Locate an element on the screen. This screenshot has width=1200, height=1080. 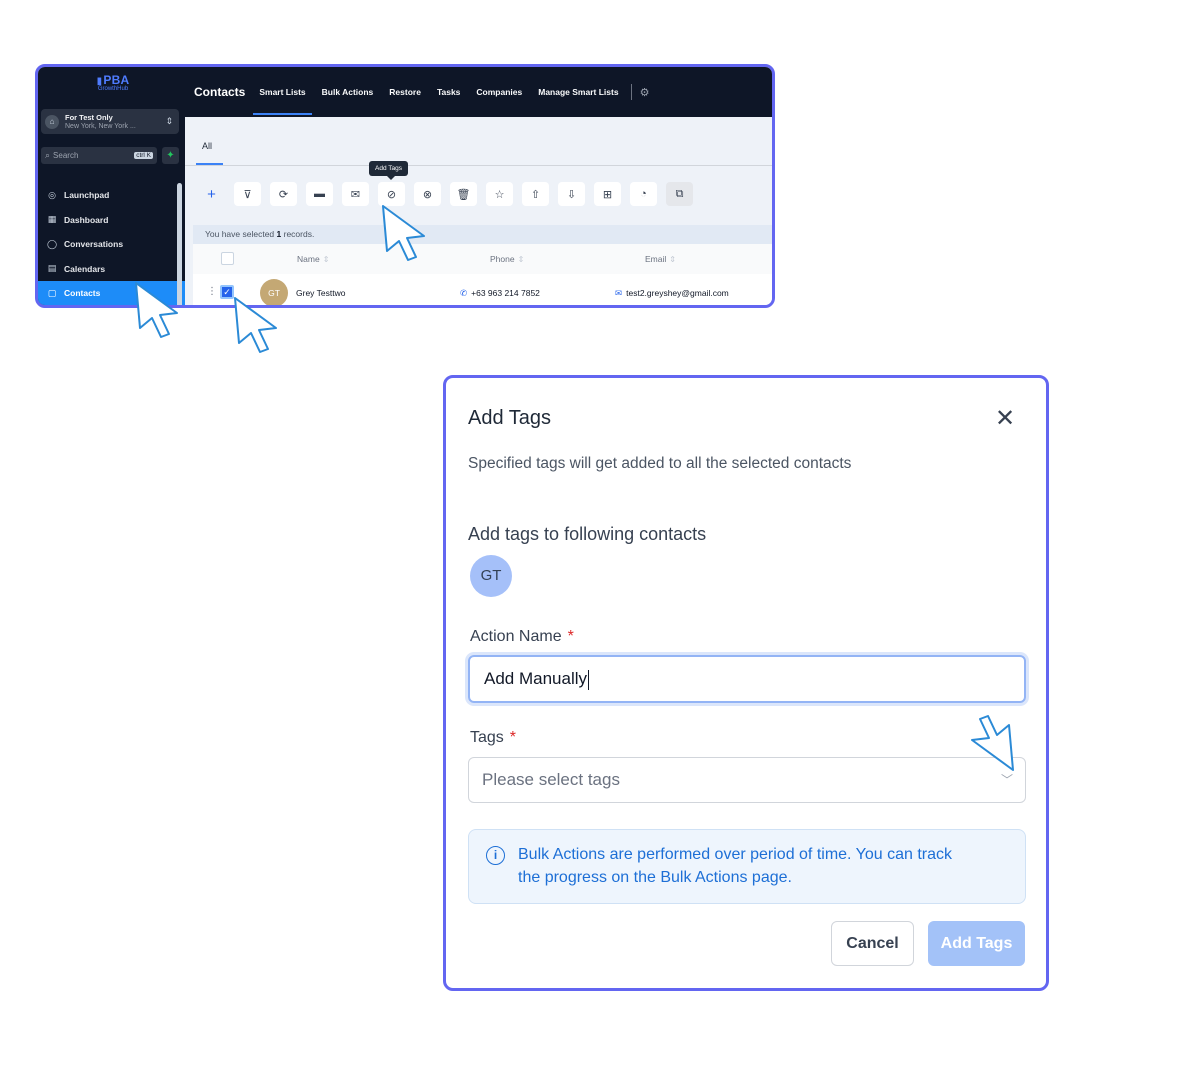
modal-title: Add Tags is located at coordinates (510, 418).